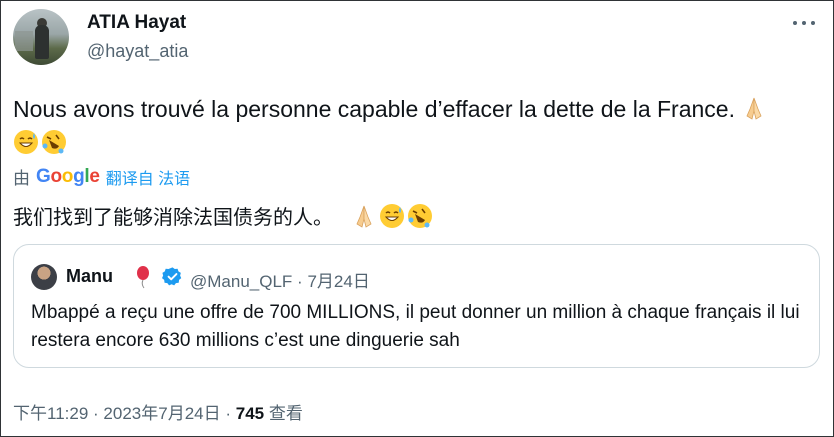 This screenshot has height=437, width=834. What do you see at coordinates (21, 178) in the screenshot?
I see `translation-by-label: 由` at bounding box center [21, 178].